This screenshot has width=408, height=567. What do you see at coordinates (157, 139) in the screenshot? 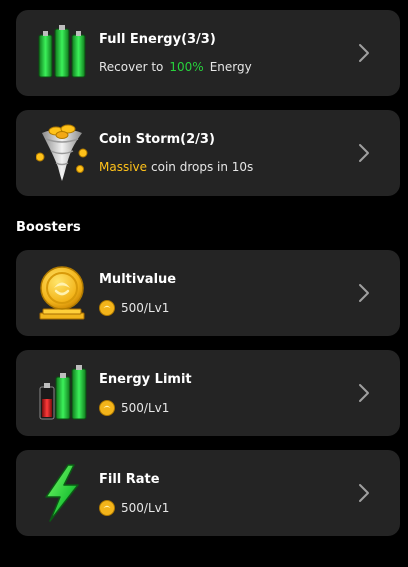
I see `coin-storm-title: Coin Storm(2/3)` at bounding box center [157, 139].